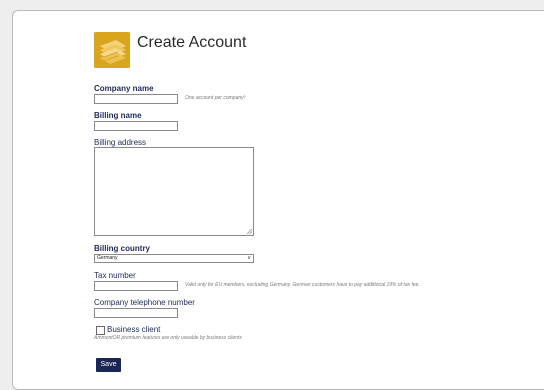  Describe the element at coordinates (249, 258) in the screenshot. I see `chevron-down-icon: ∨` at that location.